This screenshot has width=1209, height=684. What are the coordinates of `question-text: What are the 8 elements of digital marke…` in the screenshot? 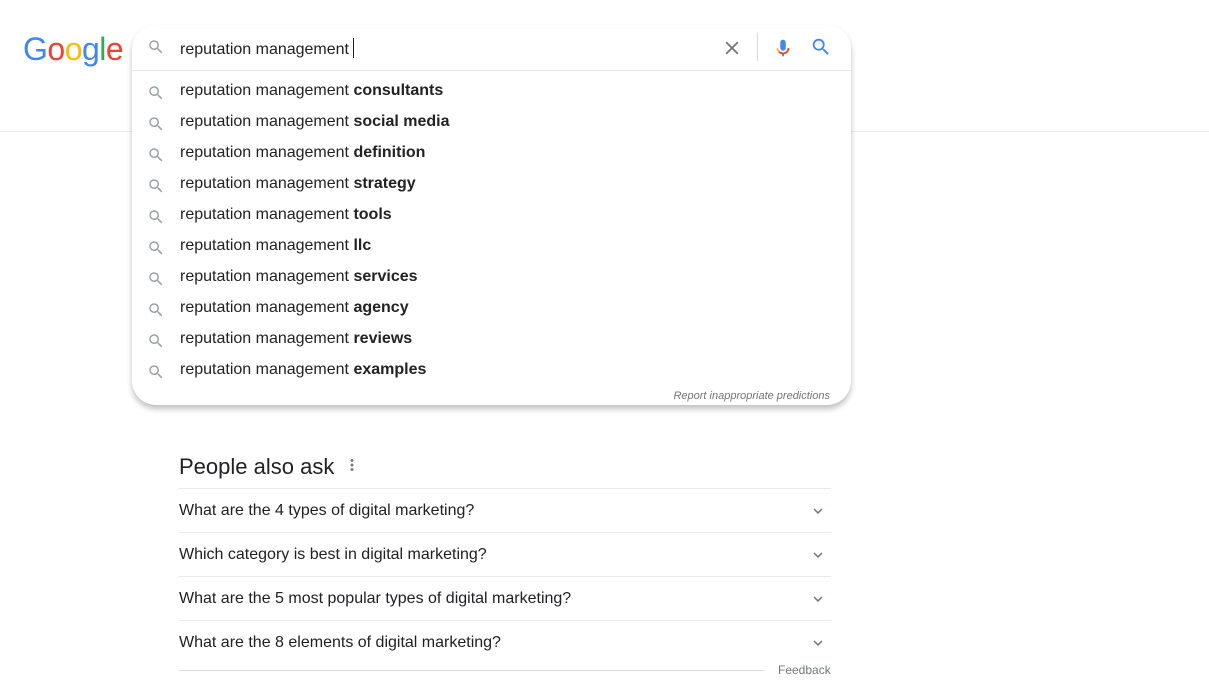 It's located at (340, 642).